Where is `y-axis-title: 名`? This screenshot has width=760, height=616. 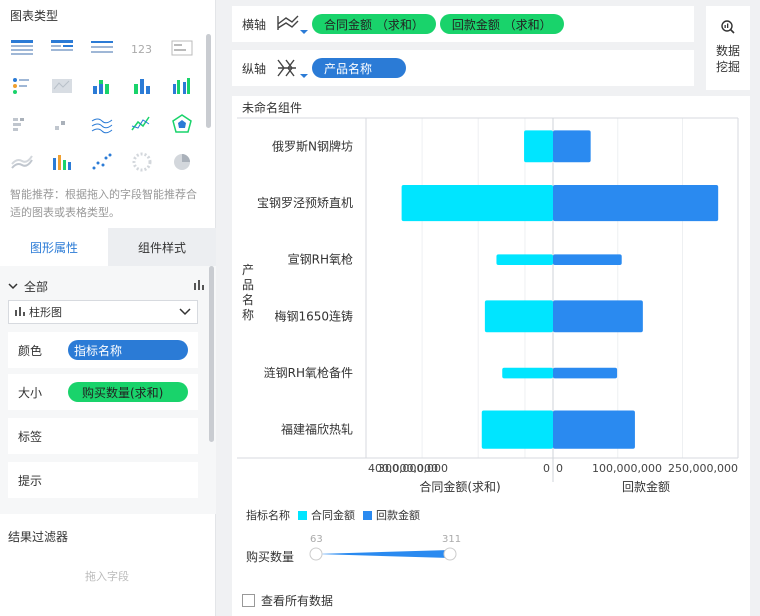 y-axis-title: 名 is located at coordinates (248, 299).